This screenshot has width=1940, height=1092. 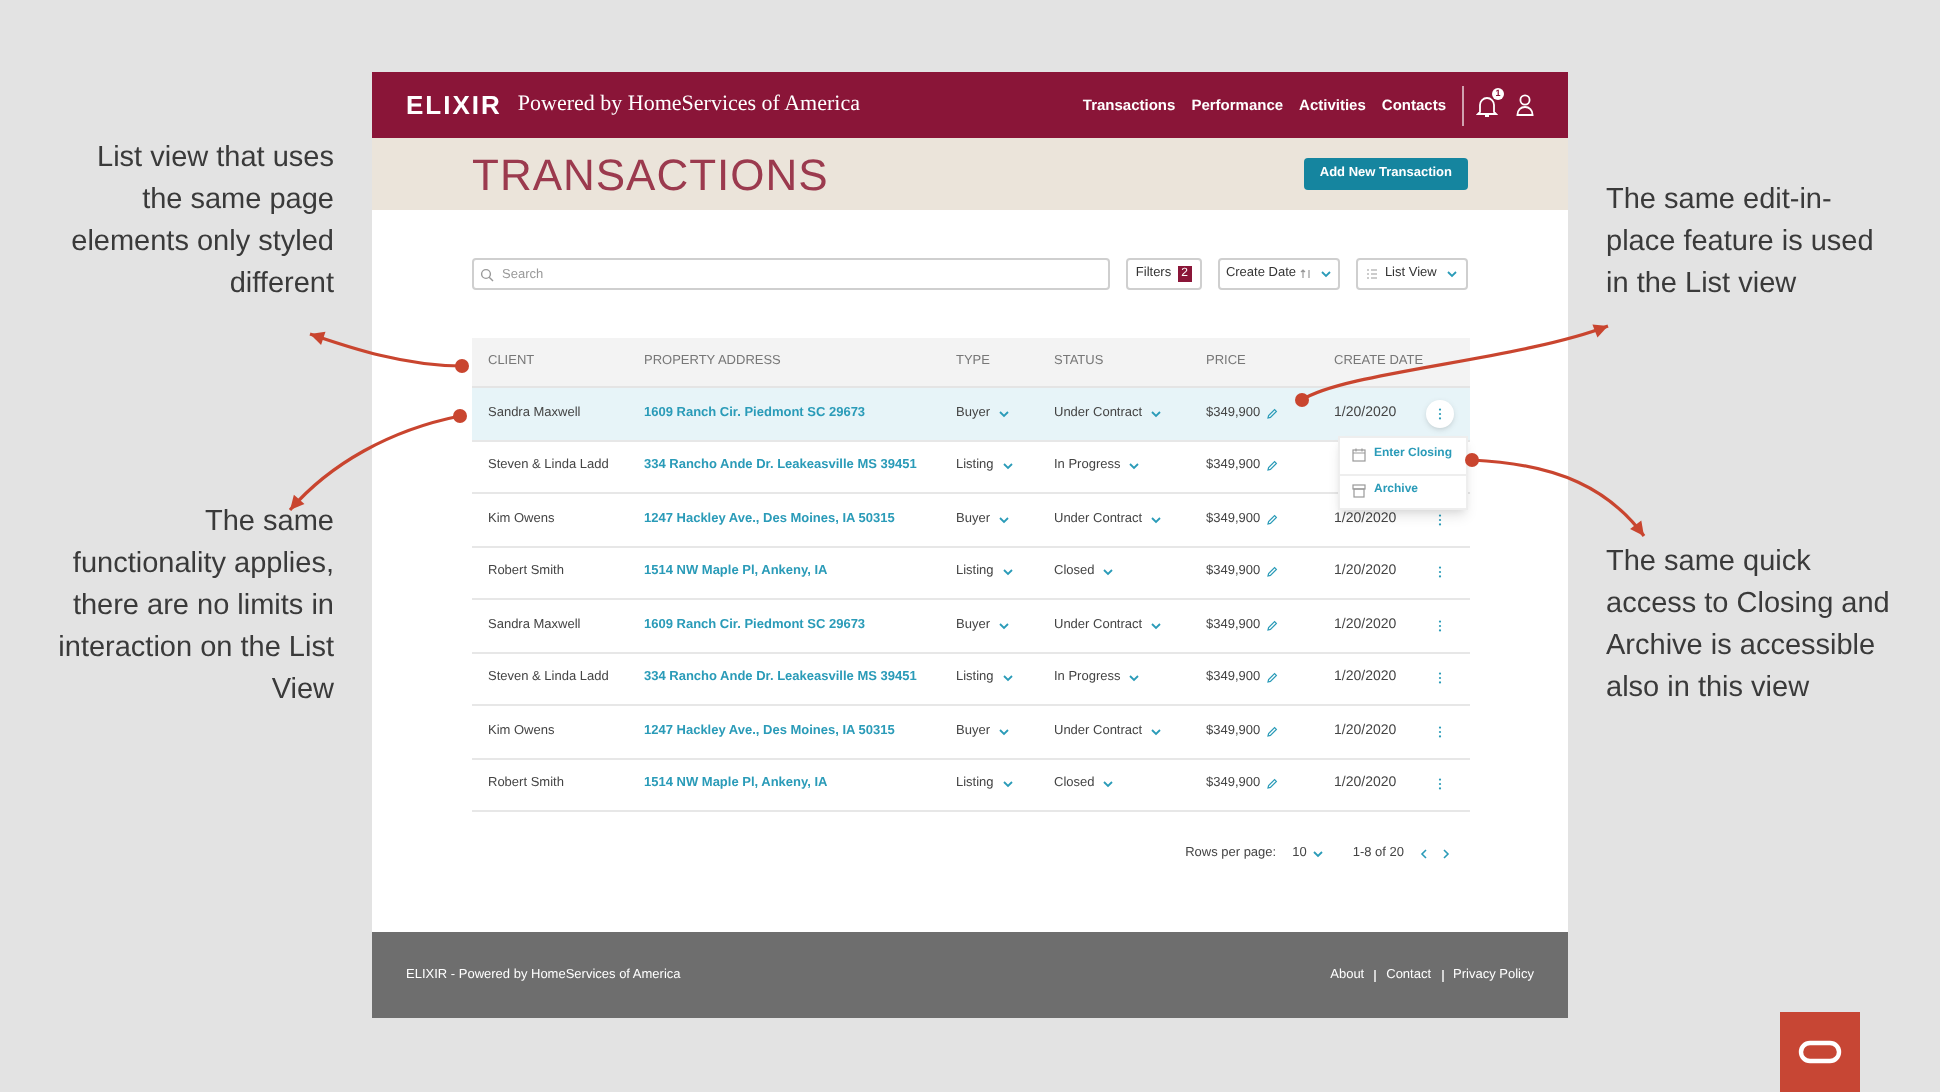 What do you see at coordinates (1525, 105) in the screenshot?
I see `user-icon` at bounding box center [1525, 105].